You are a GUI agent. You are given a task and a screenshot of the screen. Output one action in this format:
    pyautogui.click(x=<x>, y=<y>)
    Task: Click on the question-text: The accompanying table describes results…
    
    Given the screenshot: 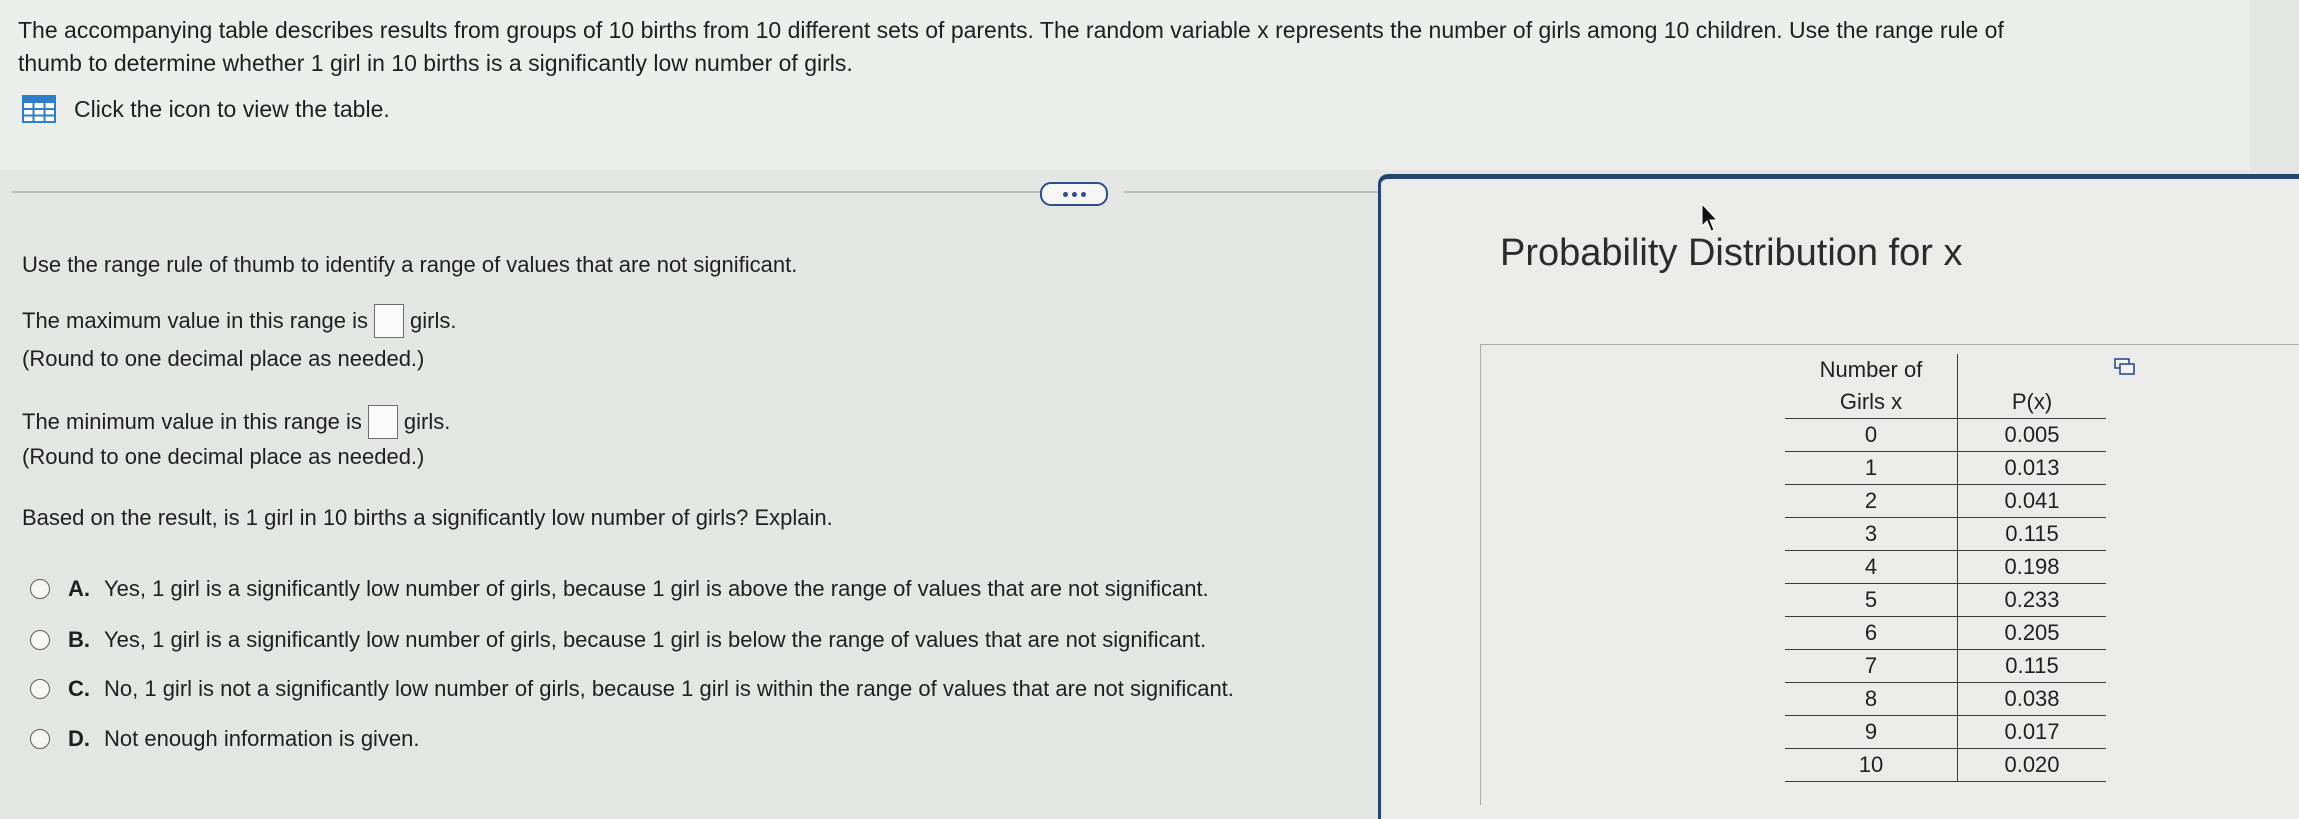 What is the action you would take?
    pyautogui.click(x=1118, y=47)
    